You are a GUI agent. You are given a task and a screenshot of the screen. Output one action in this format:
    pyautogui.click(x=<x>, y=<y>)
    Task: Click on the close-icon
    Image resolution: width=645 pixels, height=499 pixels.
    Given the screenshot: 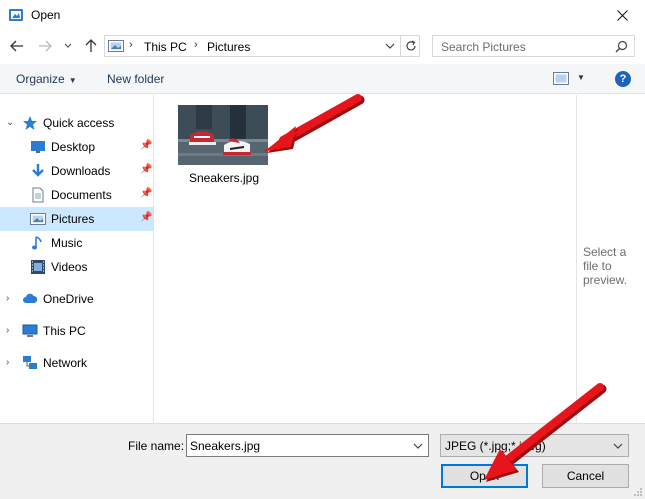 What is the action you would take?
    pyautogui.click(x=622, y=15)
    